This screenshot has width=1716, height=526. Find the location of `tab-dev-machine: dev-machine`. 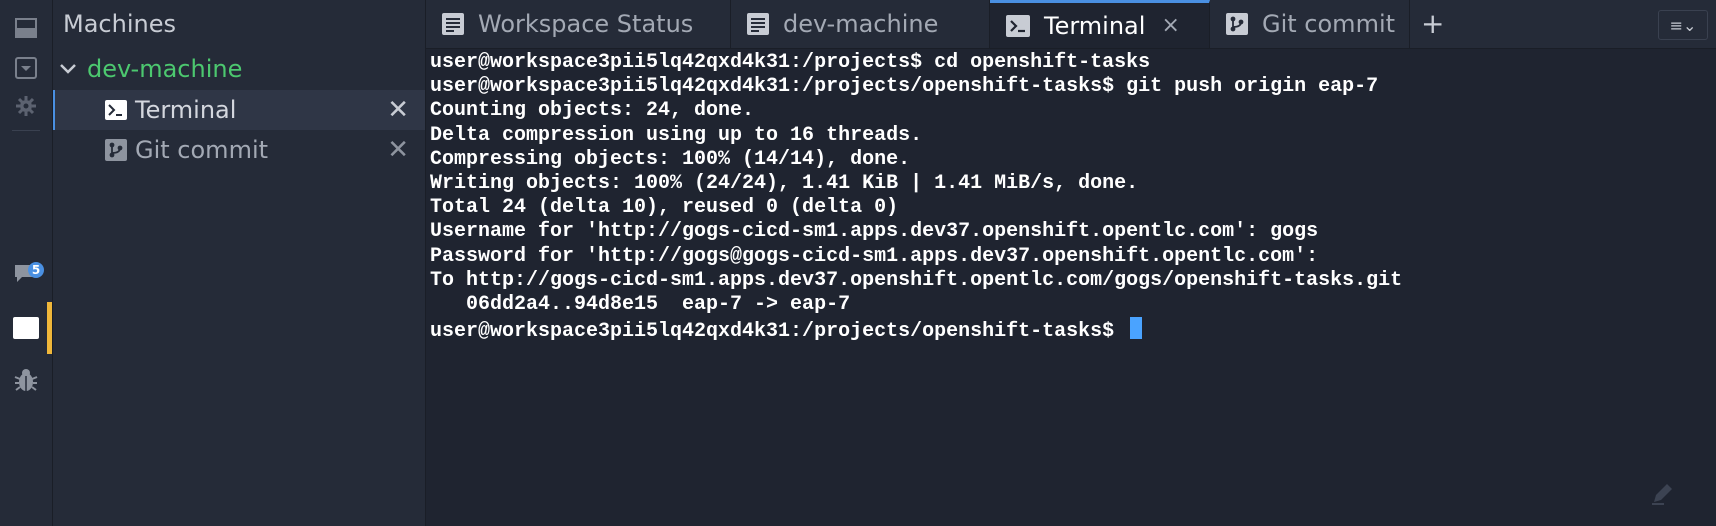

tab-dev-machine: dev-machine is located at coordinates (860, 24).